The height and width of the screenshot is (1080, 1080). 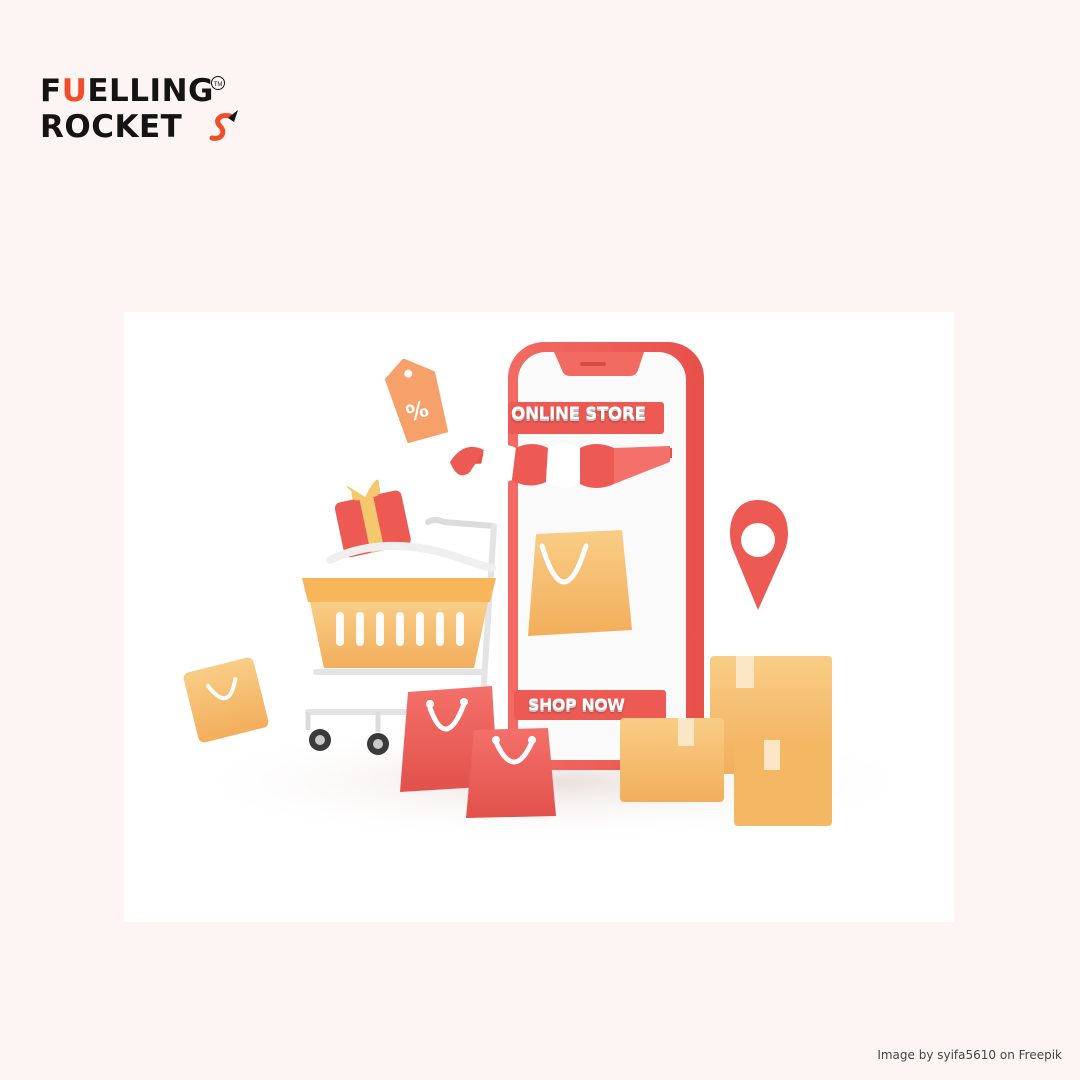 I want to click on brand-logo: FUELLING TM ROCKET, so click(x=140, y=110).